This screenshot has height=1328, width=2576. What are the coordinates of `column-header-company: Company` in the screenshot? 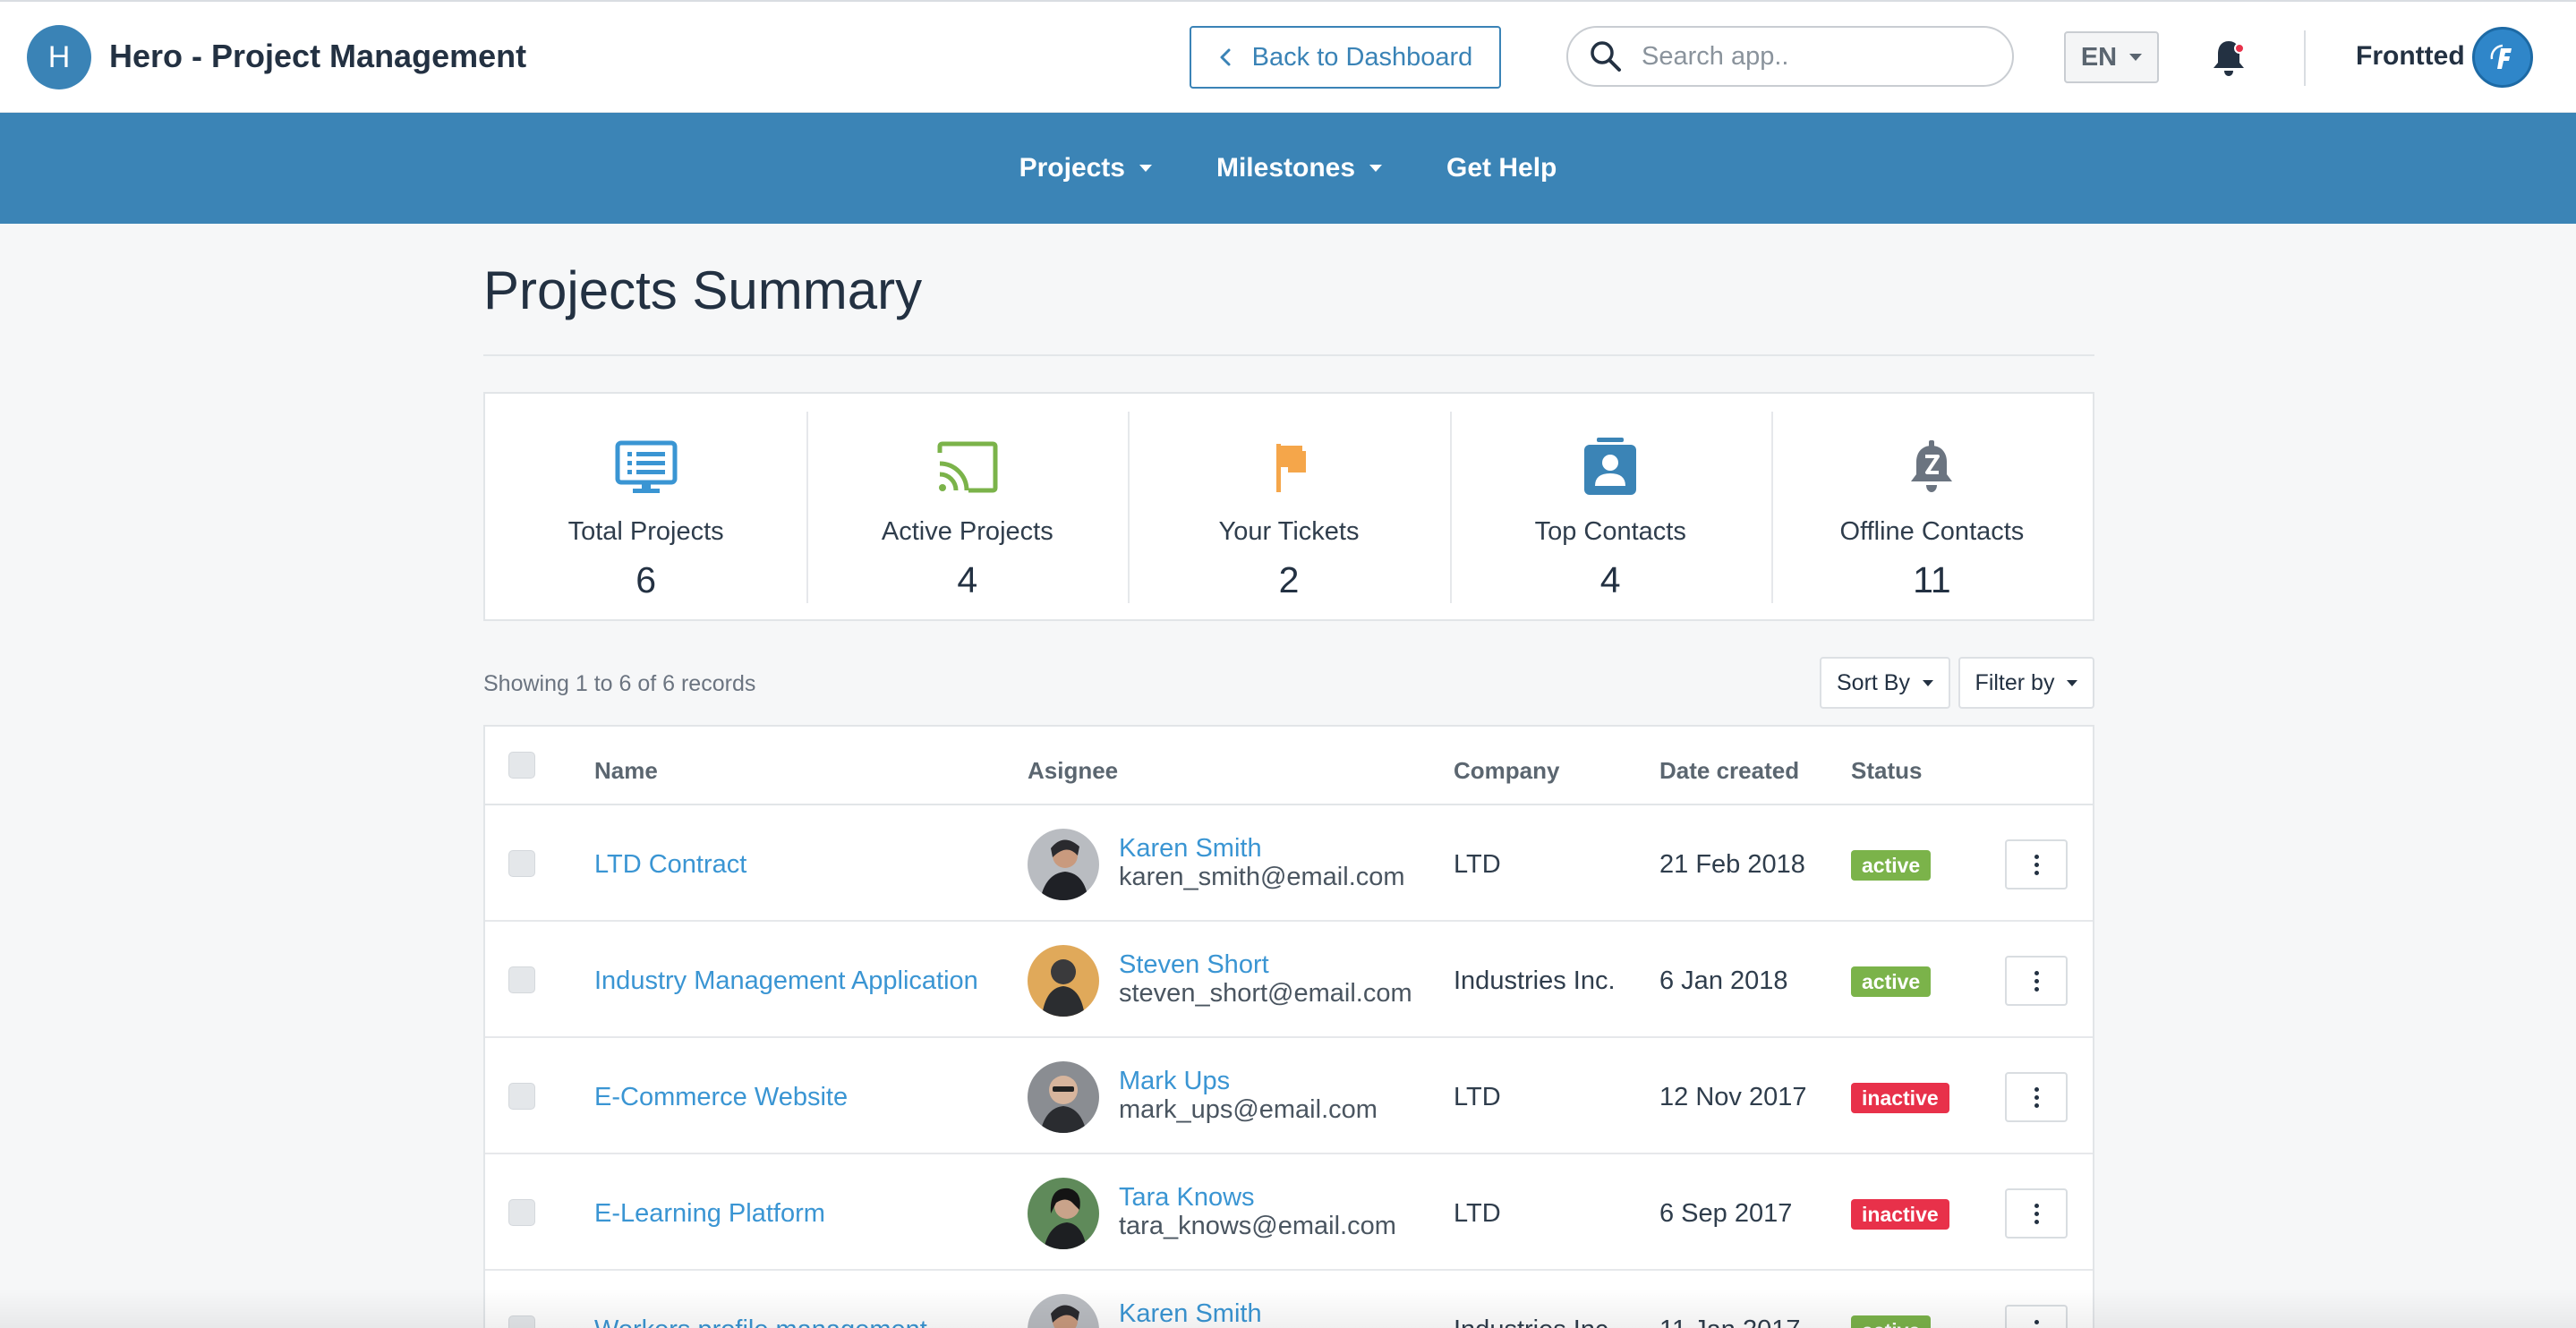 It's located at (1506, 771).